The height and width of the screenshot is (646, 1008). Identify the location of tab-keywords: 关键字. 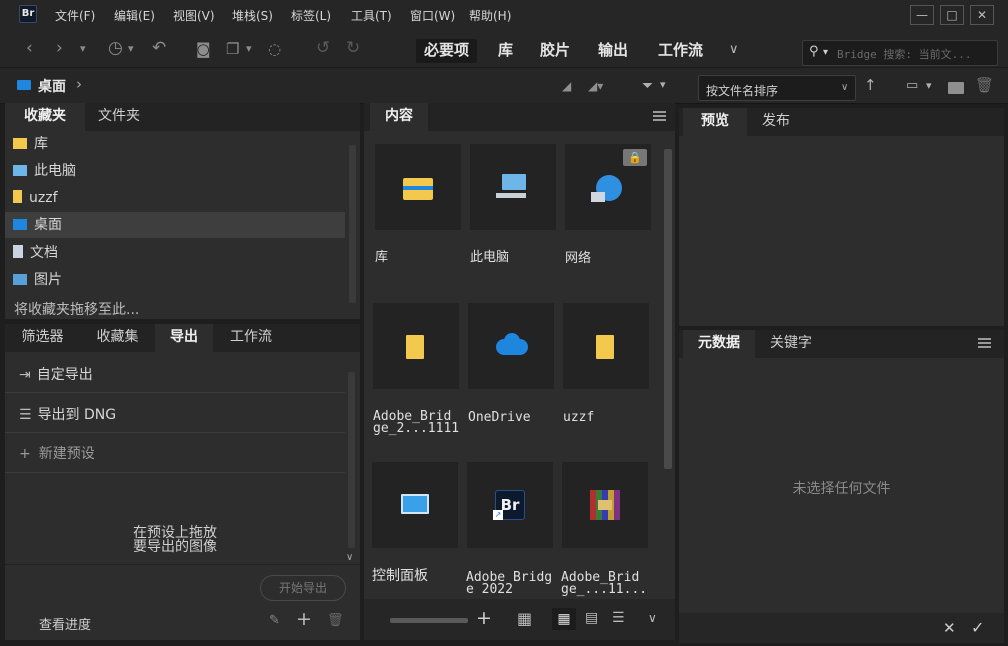
(791, 344).